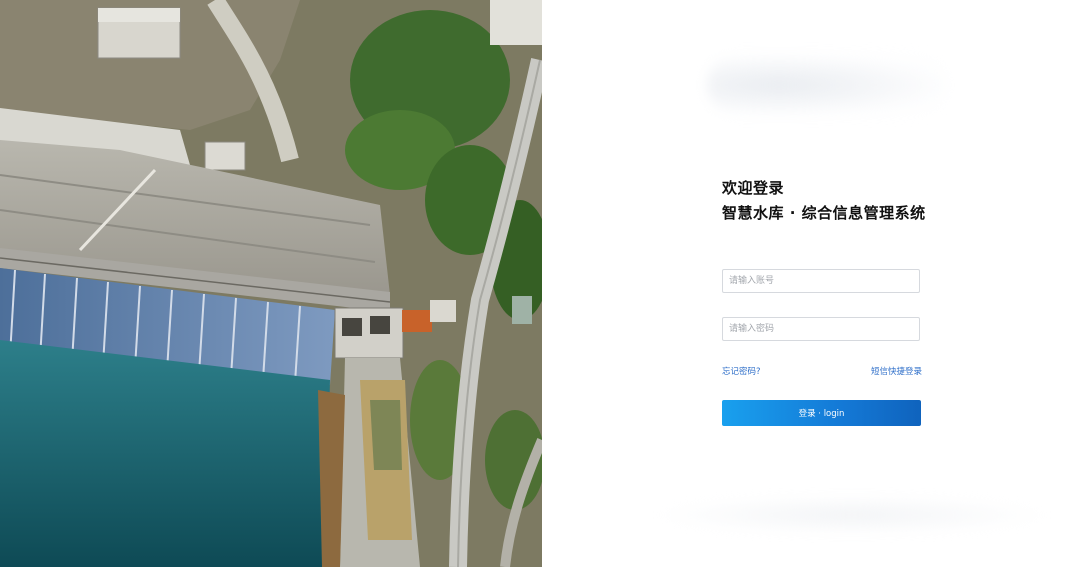 This screenshot has width=1080, height=567. Describe the element at coordinates (753, 188) in the screenshot. I see `welcome-text: 欢迎登录` at that location.